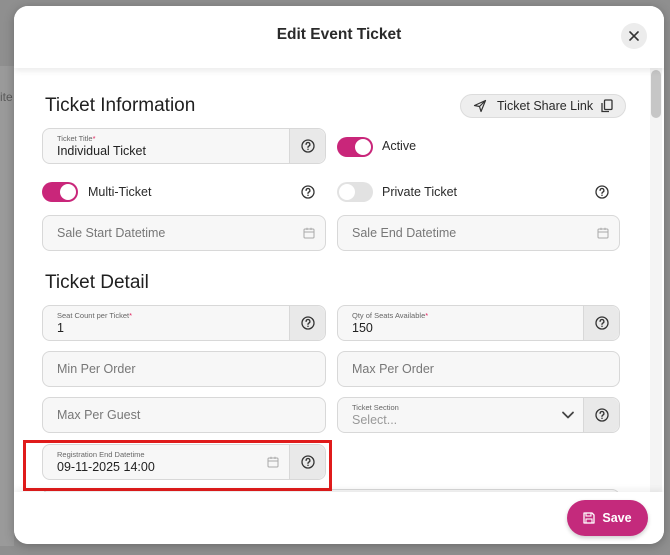 This screenshot has width=670, height=555. What do you see at coordinates (99, 415) in the screenshot?
I see `max-per-guest-placeholder: Max Per Guest` at bounding box center [99, 415].